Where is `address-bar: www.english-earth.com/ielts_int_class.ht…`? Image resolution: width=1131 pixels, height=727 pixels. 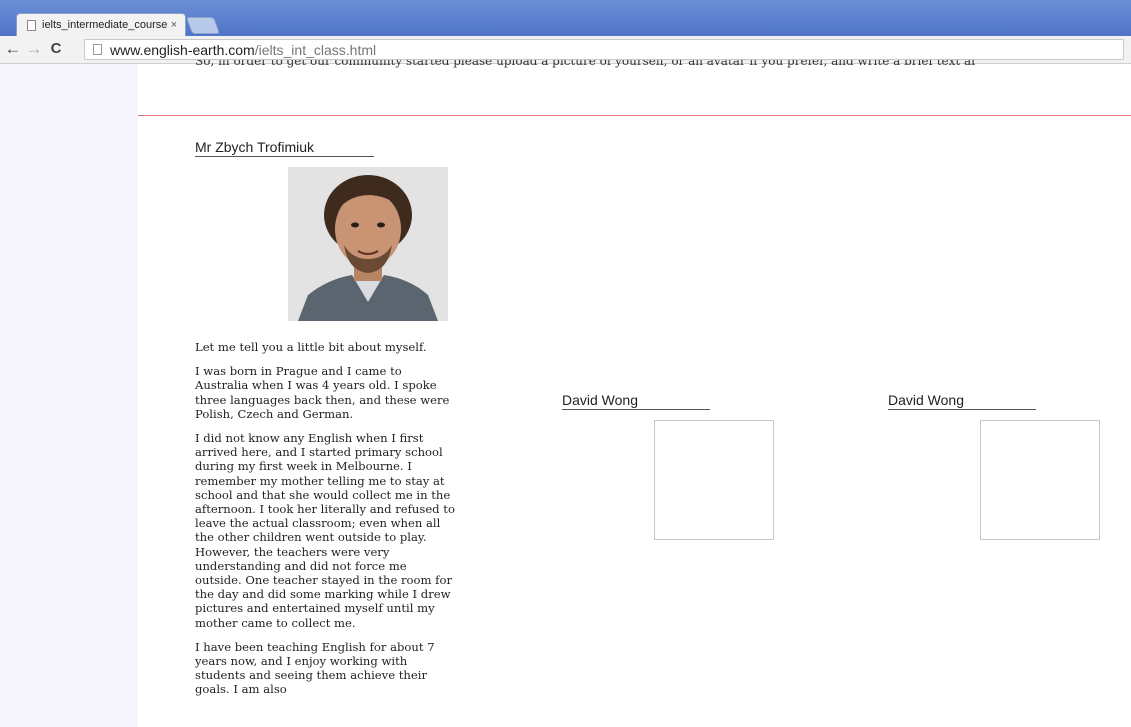 address-bar: www.english-earth.com/ielts_int_class.ht… is located at coordinates (604, 49).